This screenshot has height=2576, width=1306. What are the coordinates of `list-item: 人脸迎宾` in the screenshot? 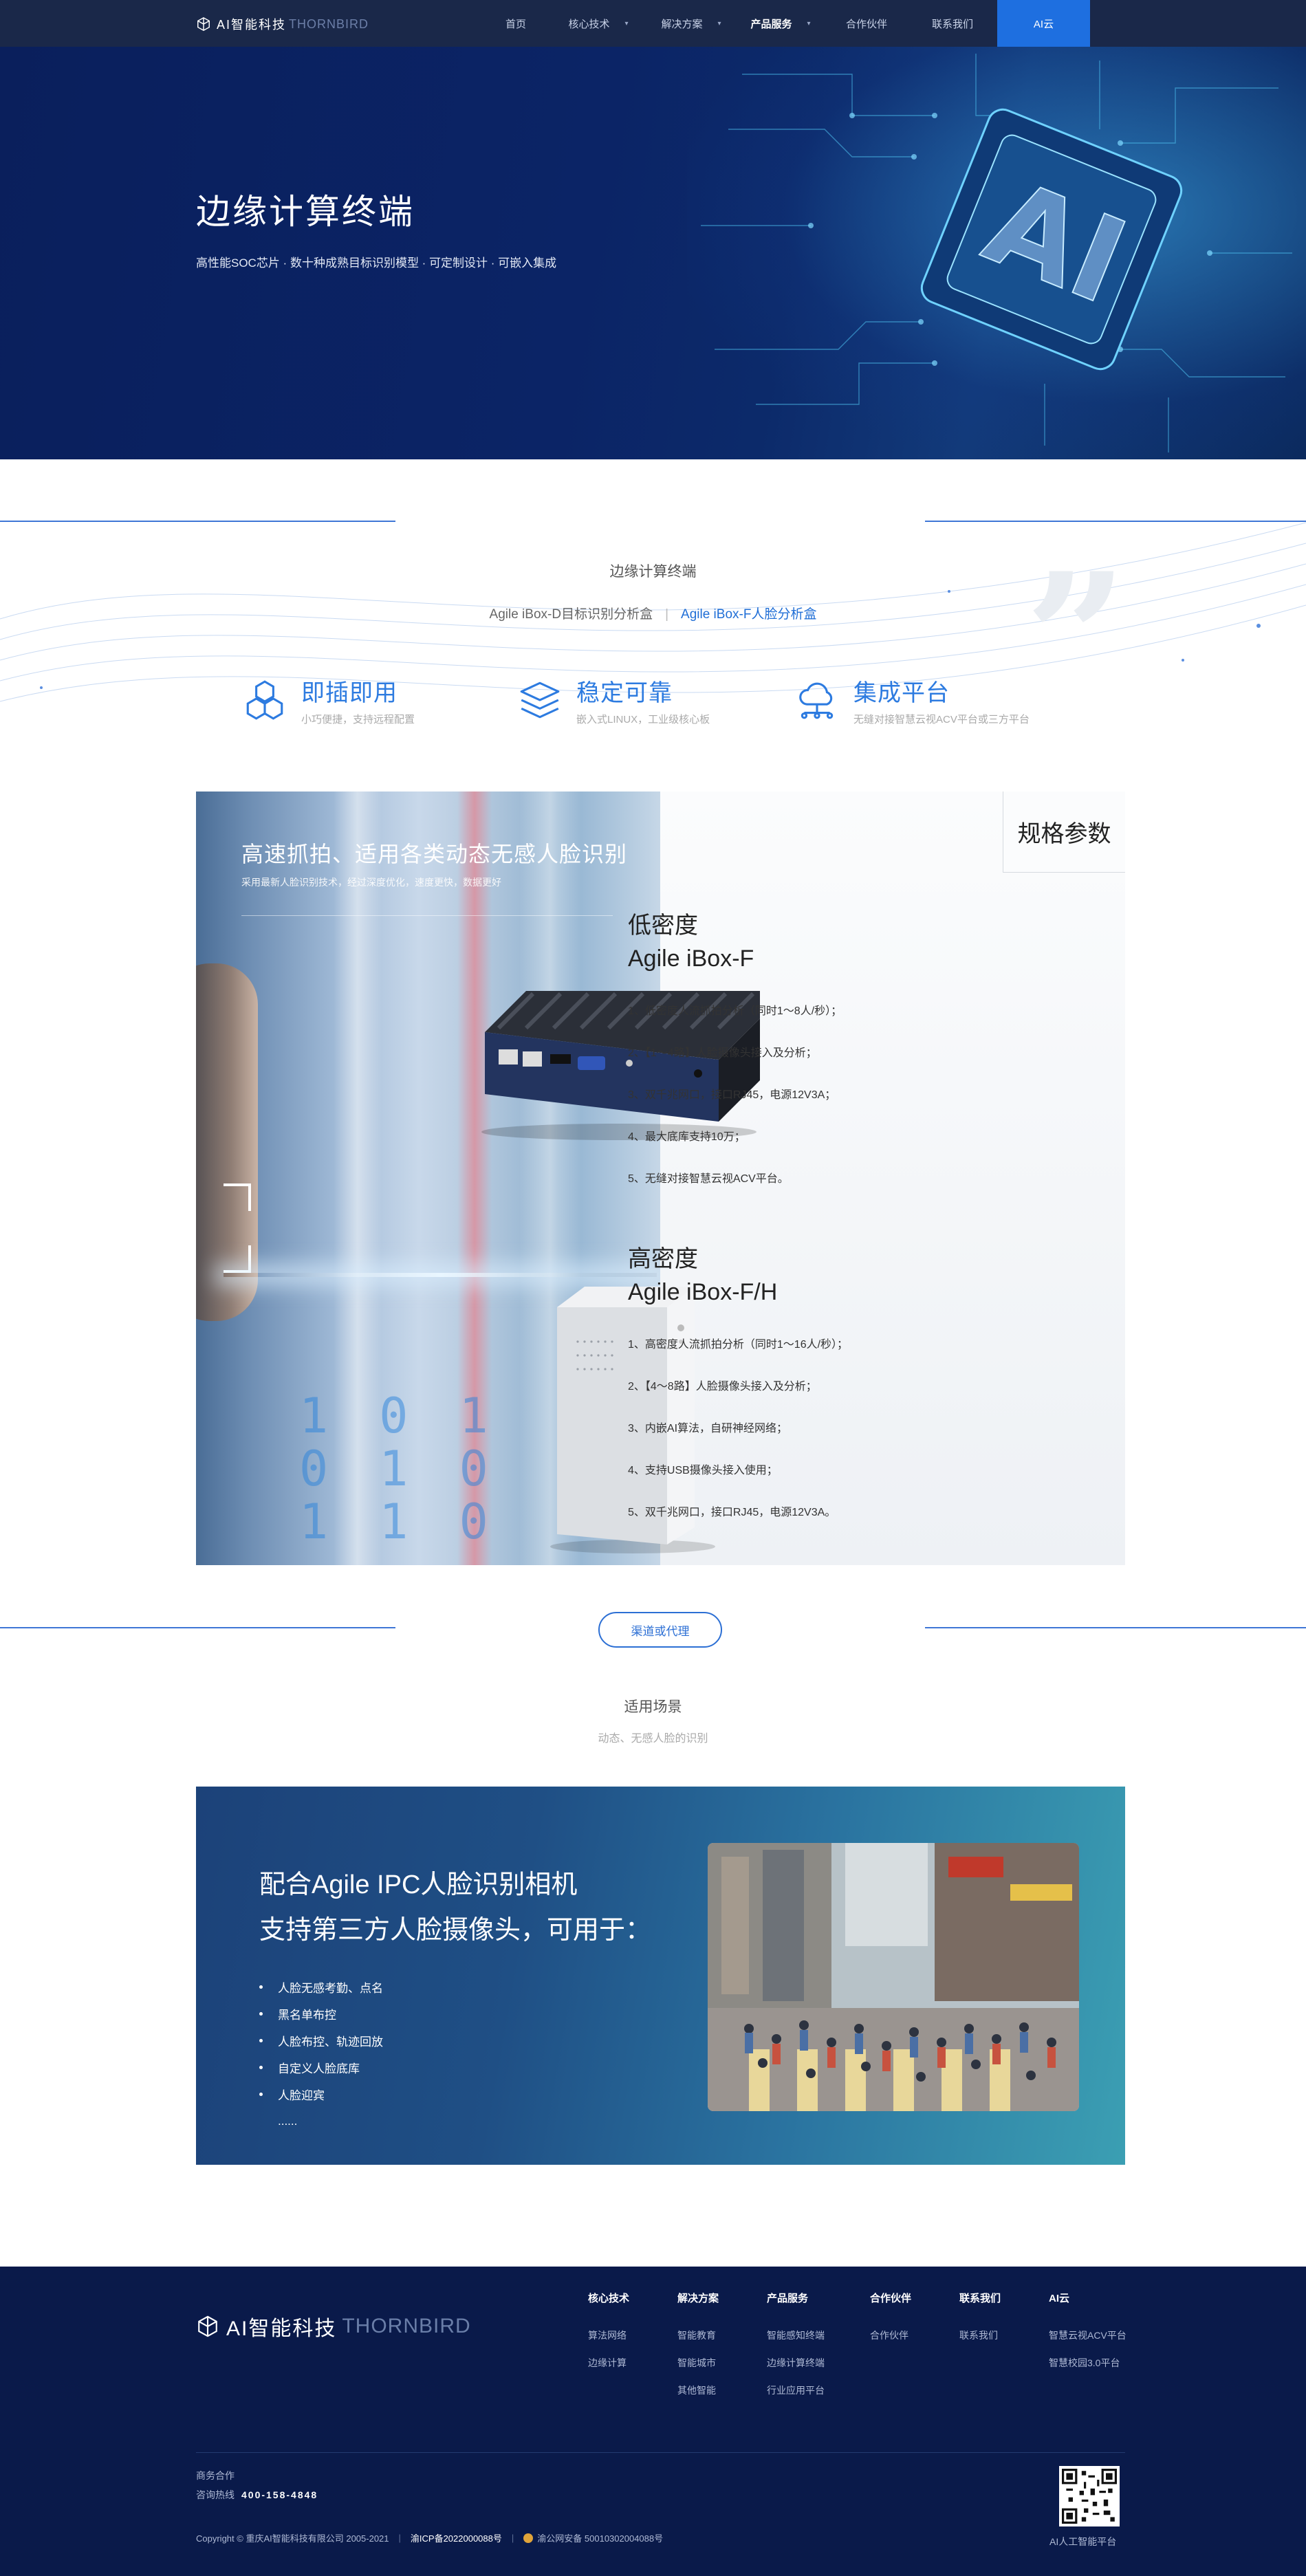 It's located at (321, 2094).